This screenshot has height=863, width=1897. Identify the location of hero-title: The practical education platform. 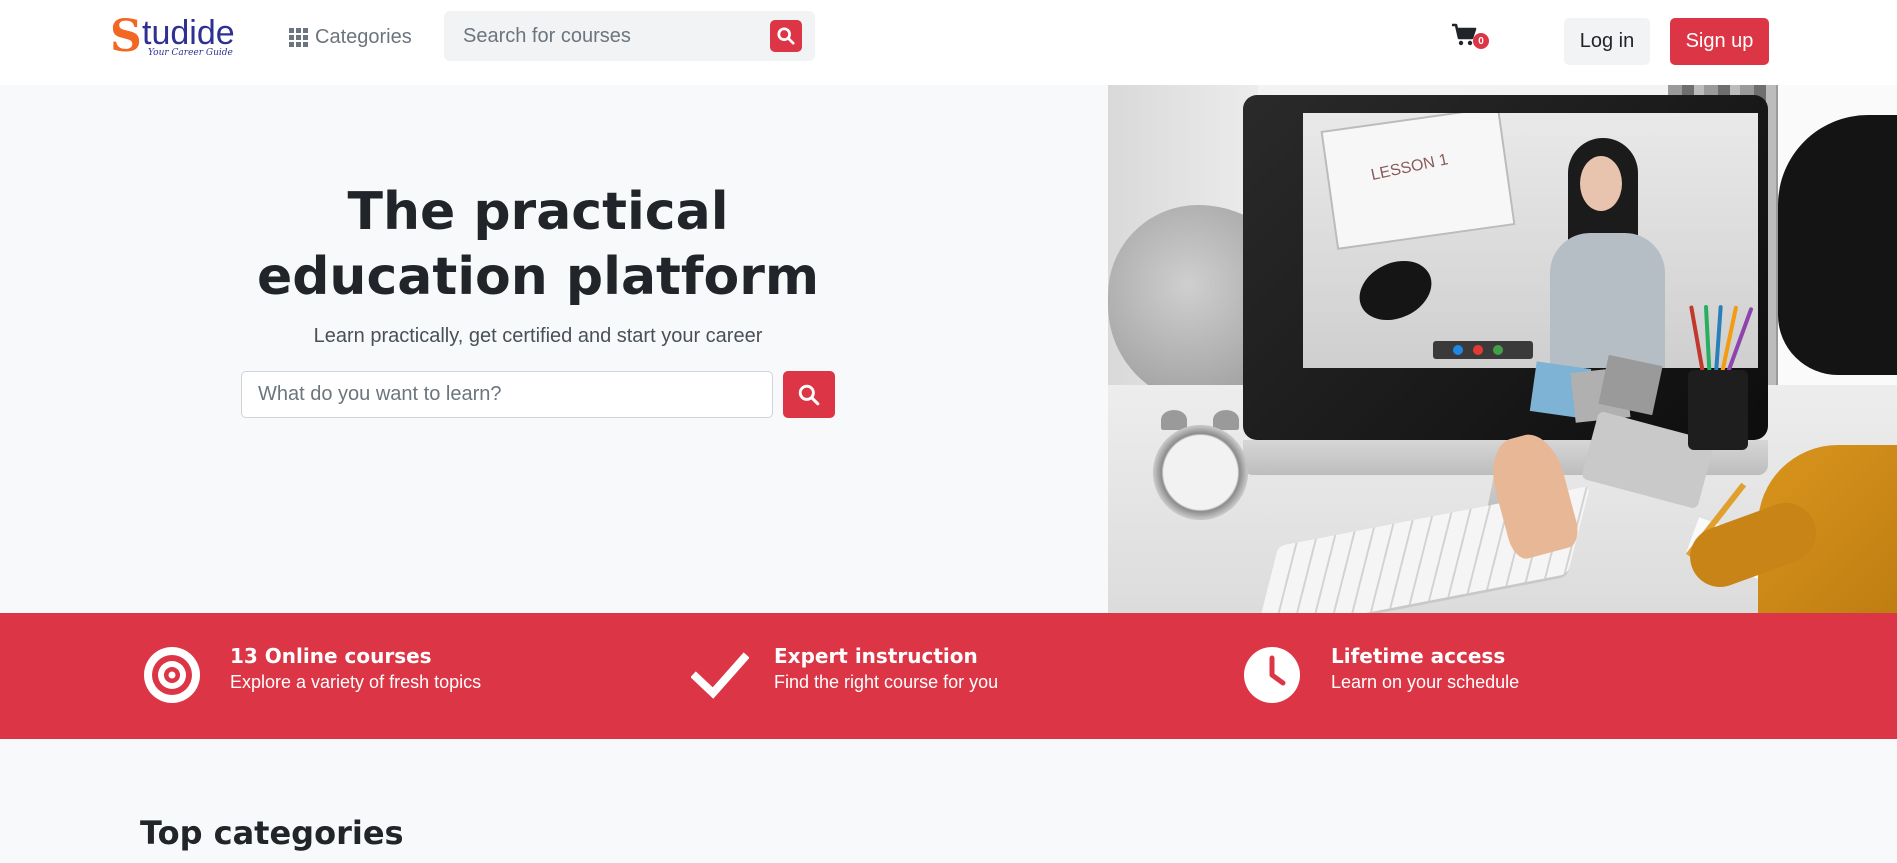
(538, 244).